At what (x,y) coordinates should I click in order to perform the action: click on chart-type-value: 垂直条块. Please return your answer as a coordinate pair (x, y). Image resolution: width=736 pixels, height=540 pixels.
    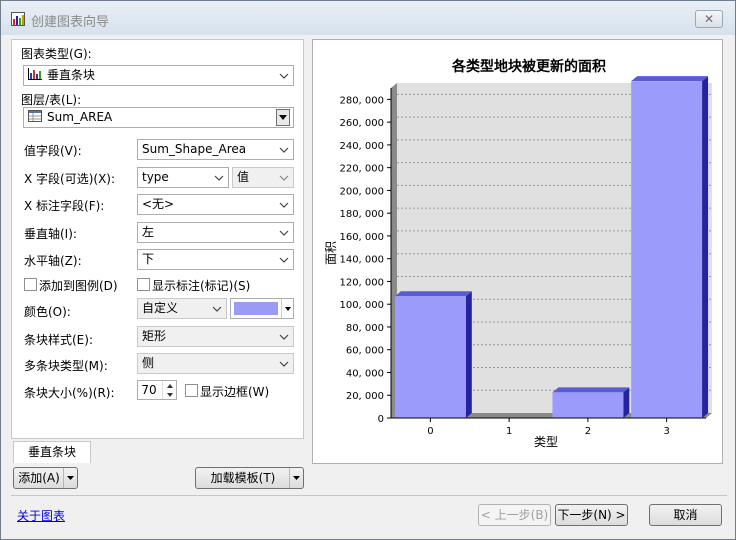
    Looking at the image, I should click on (71, 75).